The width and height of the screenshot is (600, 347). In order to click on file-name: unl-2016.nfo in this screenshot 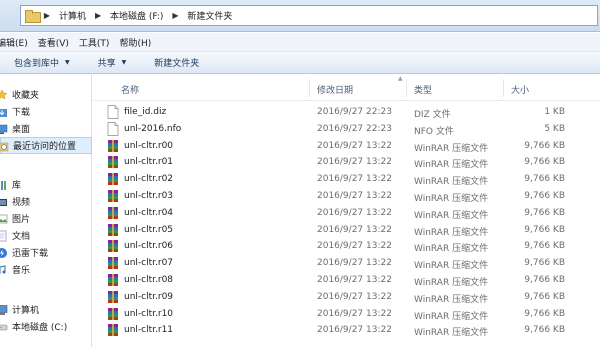, I will do `click(153, 128)`.